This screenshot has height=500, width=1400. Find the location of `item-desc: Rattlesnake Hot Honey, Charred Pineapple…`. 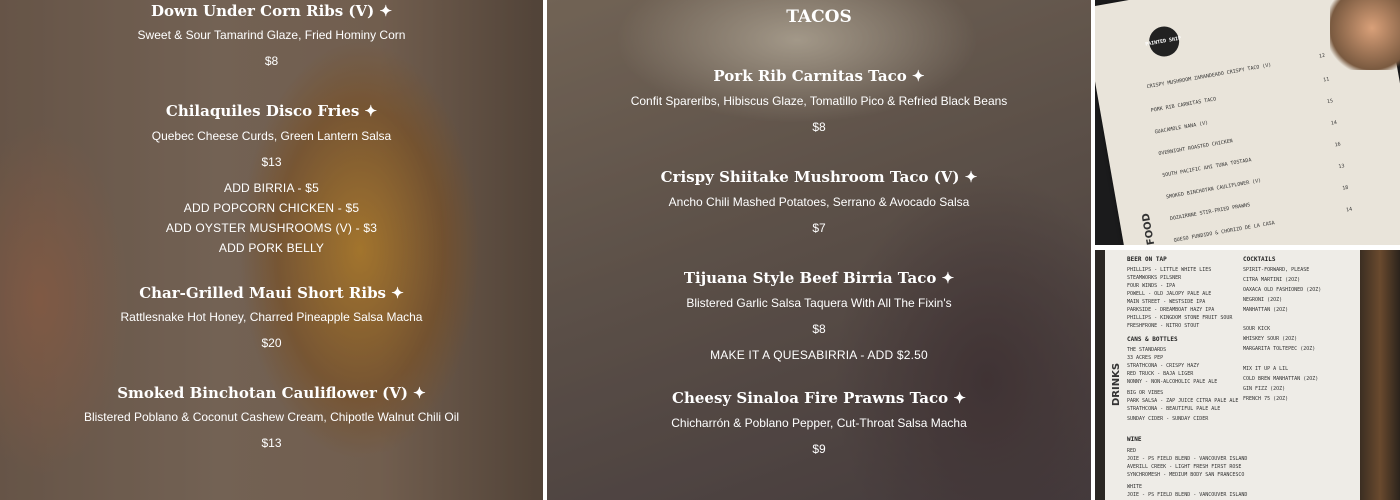

item-desc: Rattlesnake Hot Honey, Charred Pineapple… is located at coordinates (271, 317).